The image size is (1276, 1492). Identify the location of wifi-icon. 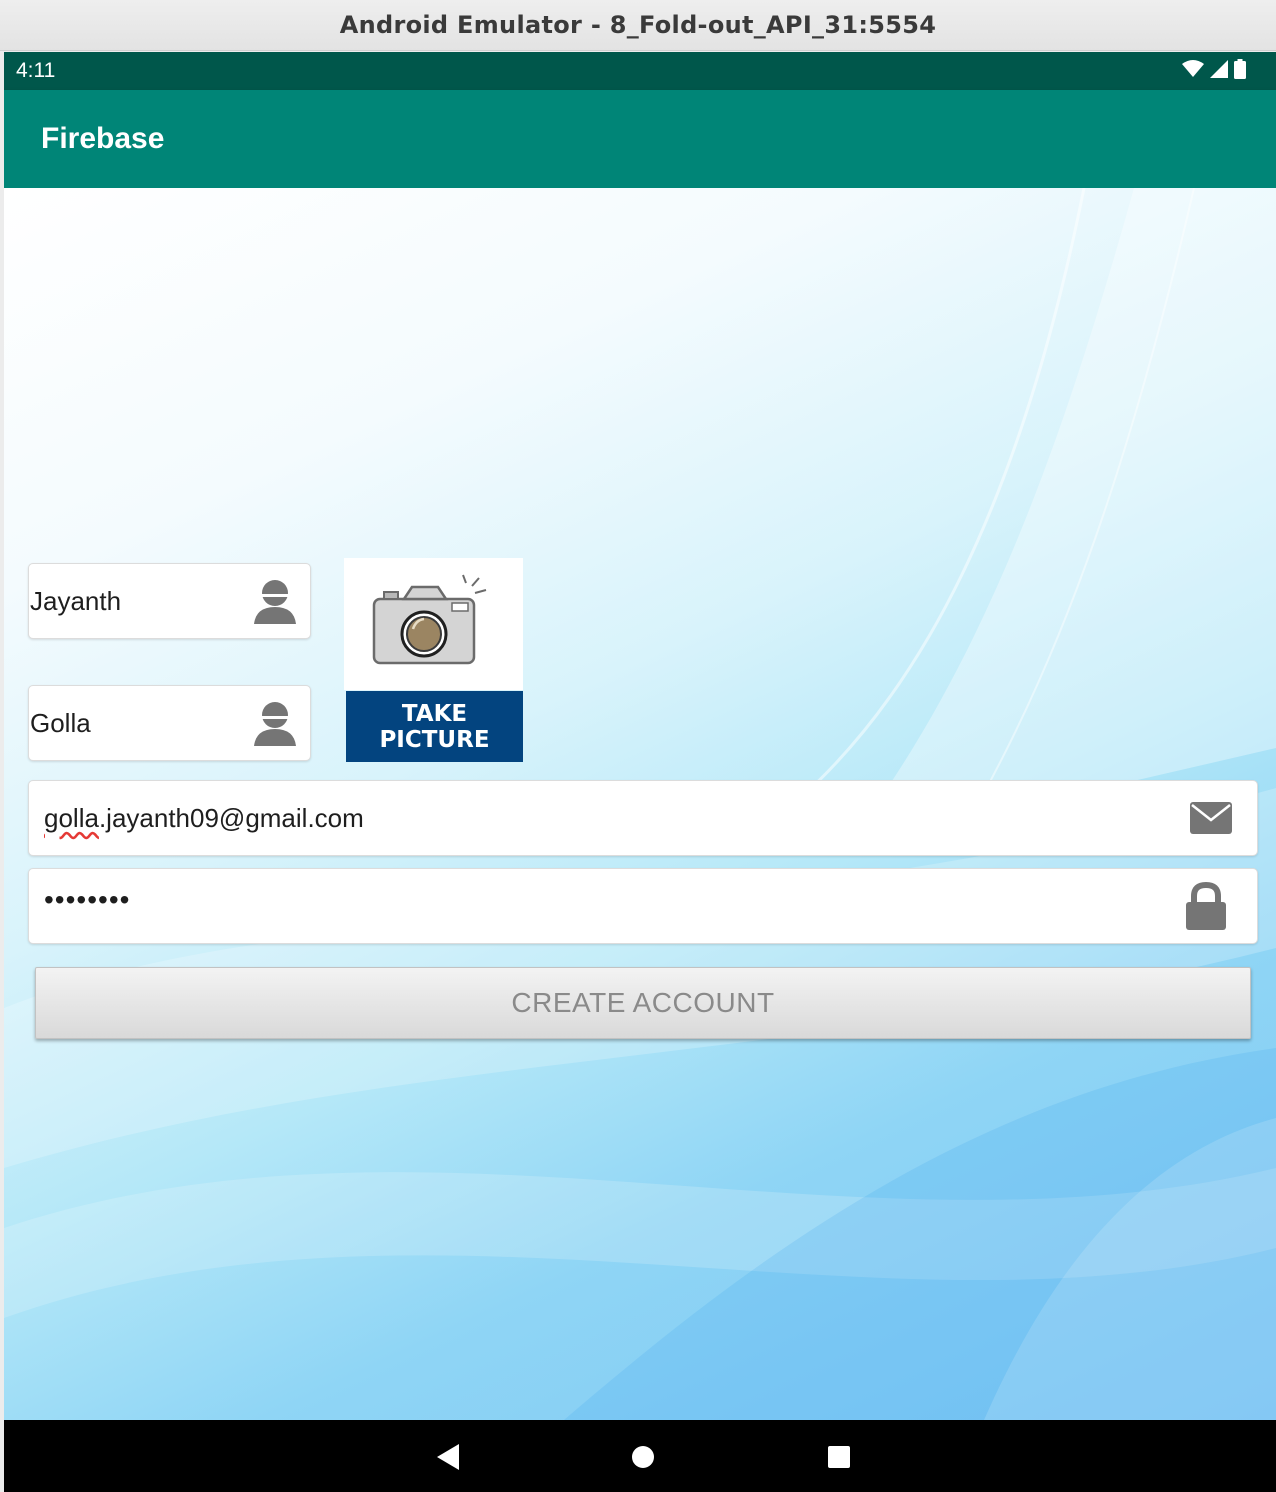
(1193, 71).